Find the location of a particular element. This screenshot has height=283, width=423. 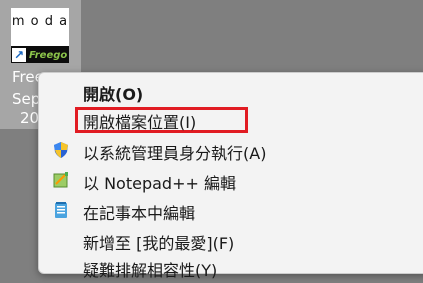

menu-item-label: 疑難排解相容性(Y) is located at coordinates (150, 270).